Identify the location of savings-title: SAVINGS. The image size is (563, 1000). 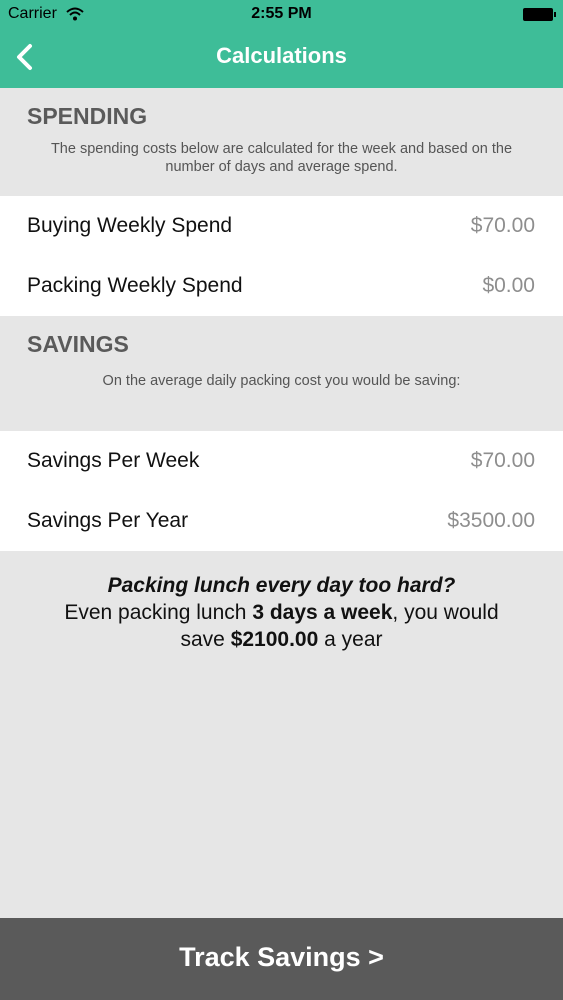
(78, 344).